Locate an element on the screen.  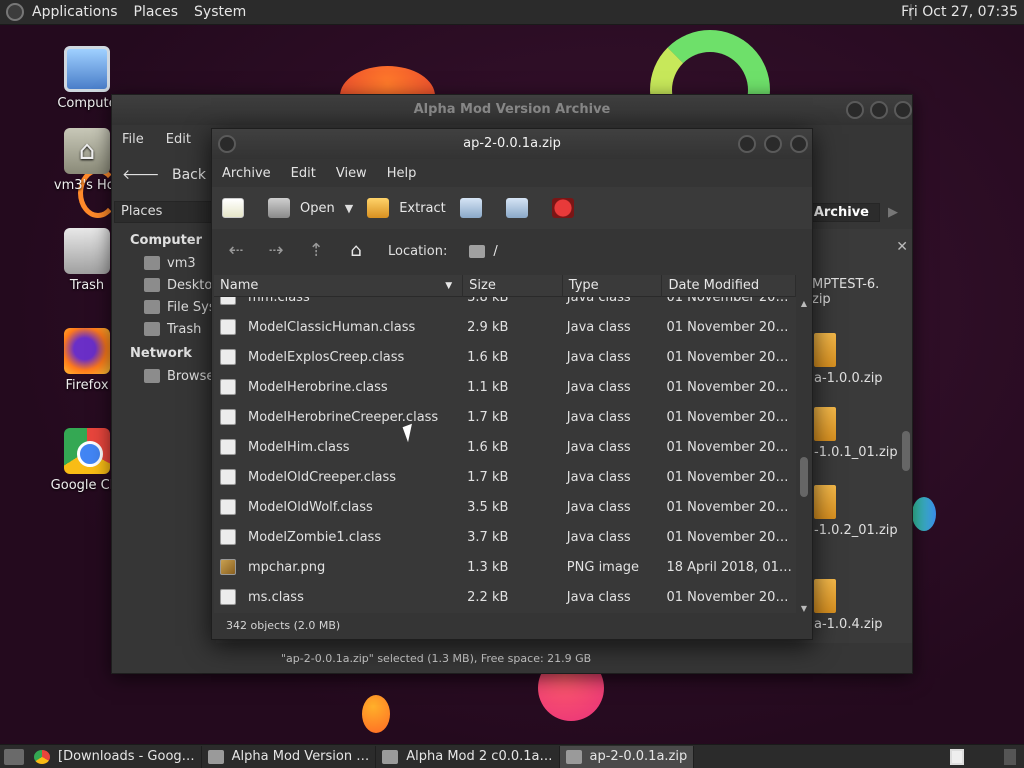
column-header-name: Name ▼ is located at coordinates (339, 286).